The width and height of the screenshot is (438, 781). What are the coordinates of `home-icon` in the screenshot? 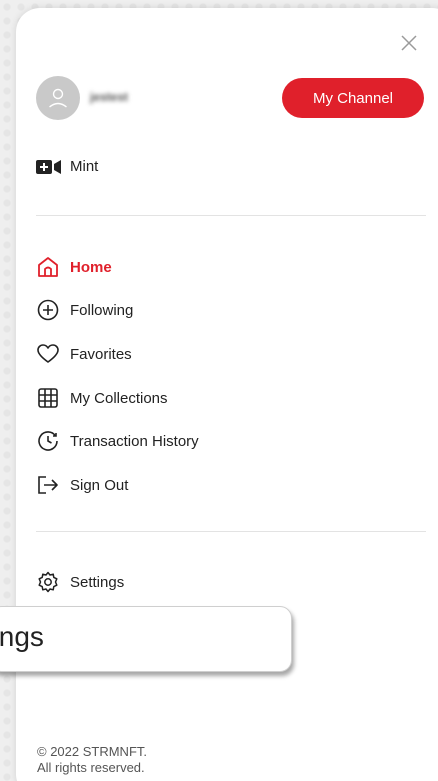 It's located at (48, 267).